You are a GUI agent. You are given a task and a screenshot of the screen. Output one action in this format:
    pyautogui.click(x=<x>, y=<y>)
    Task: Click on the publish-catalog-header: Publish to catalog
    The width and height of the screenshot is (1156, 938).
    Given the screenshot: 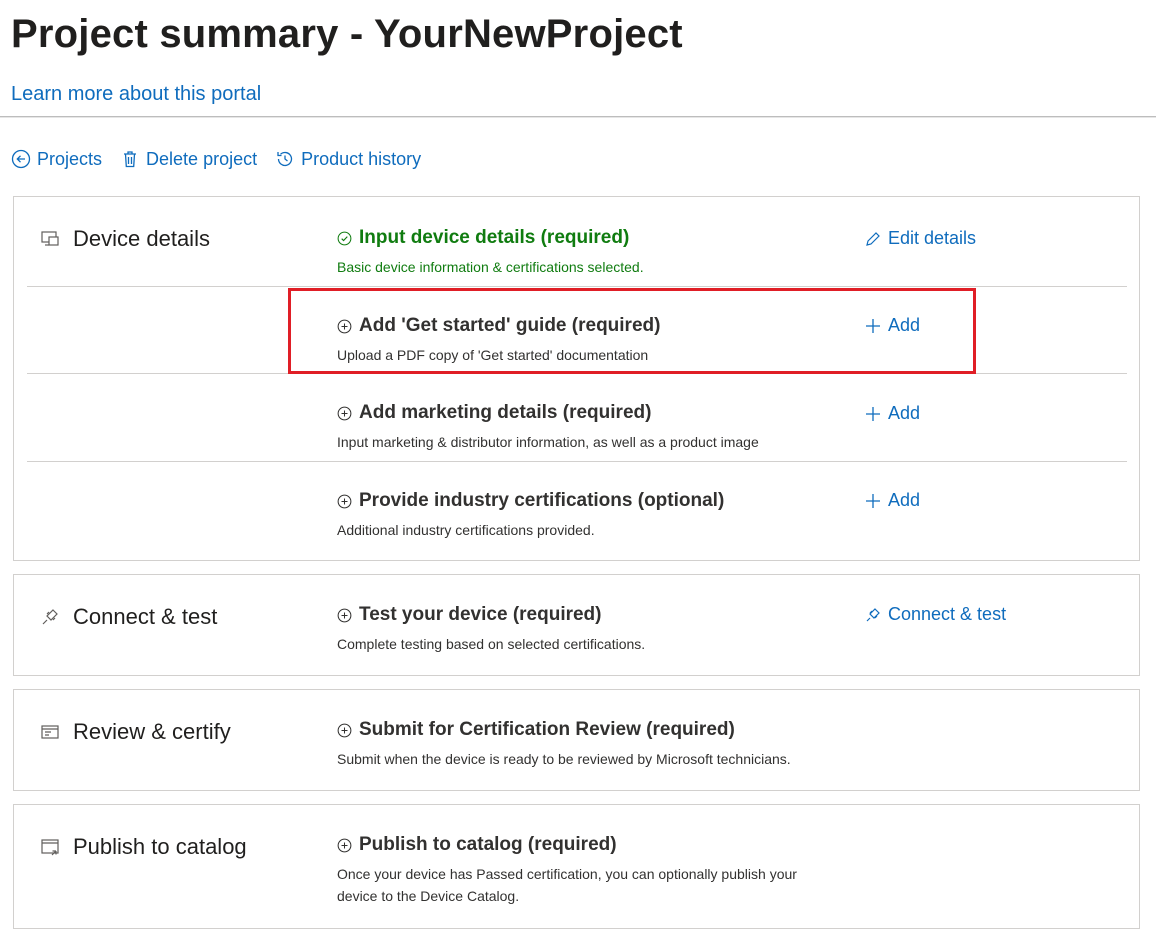 What is the action you would take?
    pyautogui.click(x=143, y=847)
    